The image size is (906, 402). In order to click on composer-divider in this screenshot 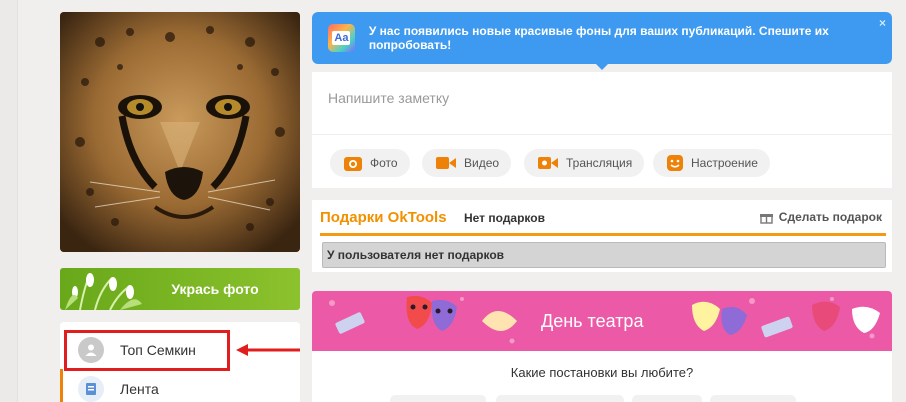, I will do `click(602, 134)`.